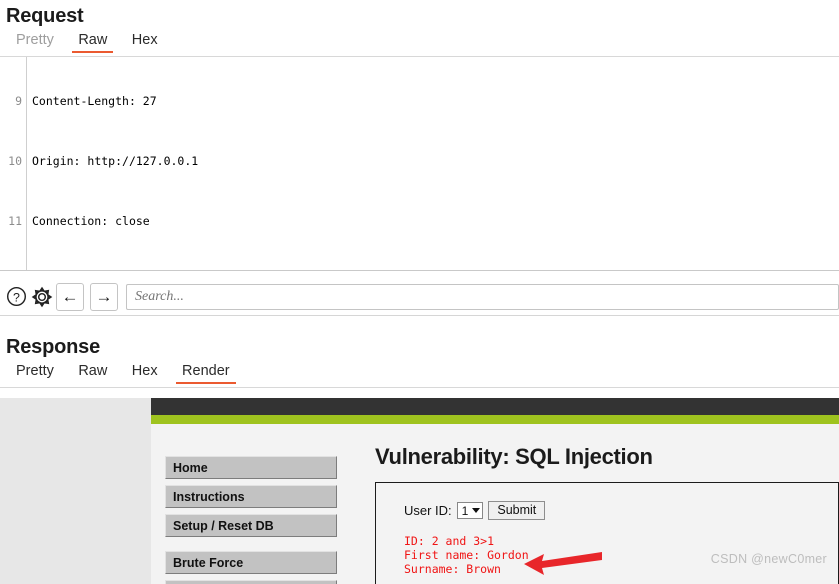  Describe the element at coordinates (251, 562) in the screenshot. I see `sidebar-item-brute-force: Brute Force` at that location.